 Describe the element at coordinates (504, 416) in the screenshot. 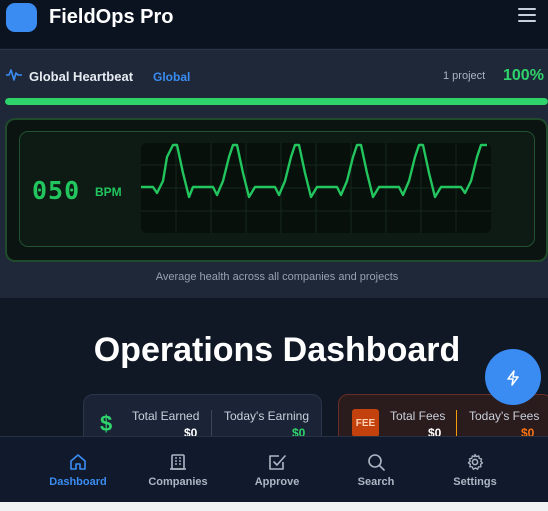

I see `todays-fees-label: Today's Fees` at that location.